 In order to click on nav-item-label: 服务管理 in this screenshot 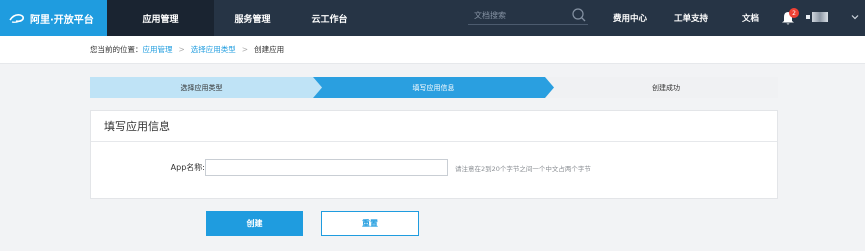, I will do `click(252, 19)`.